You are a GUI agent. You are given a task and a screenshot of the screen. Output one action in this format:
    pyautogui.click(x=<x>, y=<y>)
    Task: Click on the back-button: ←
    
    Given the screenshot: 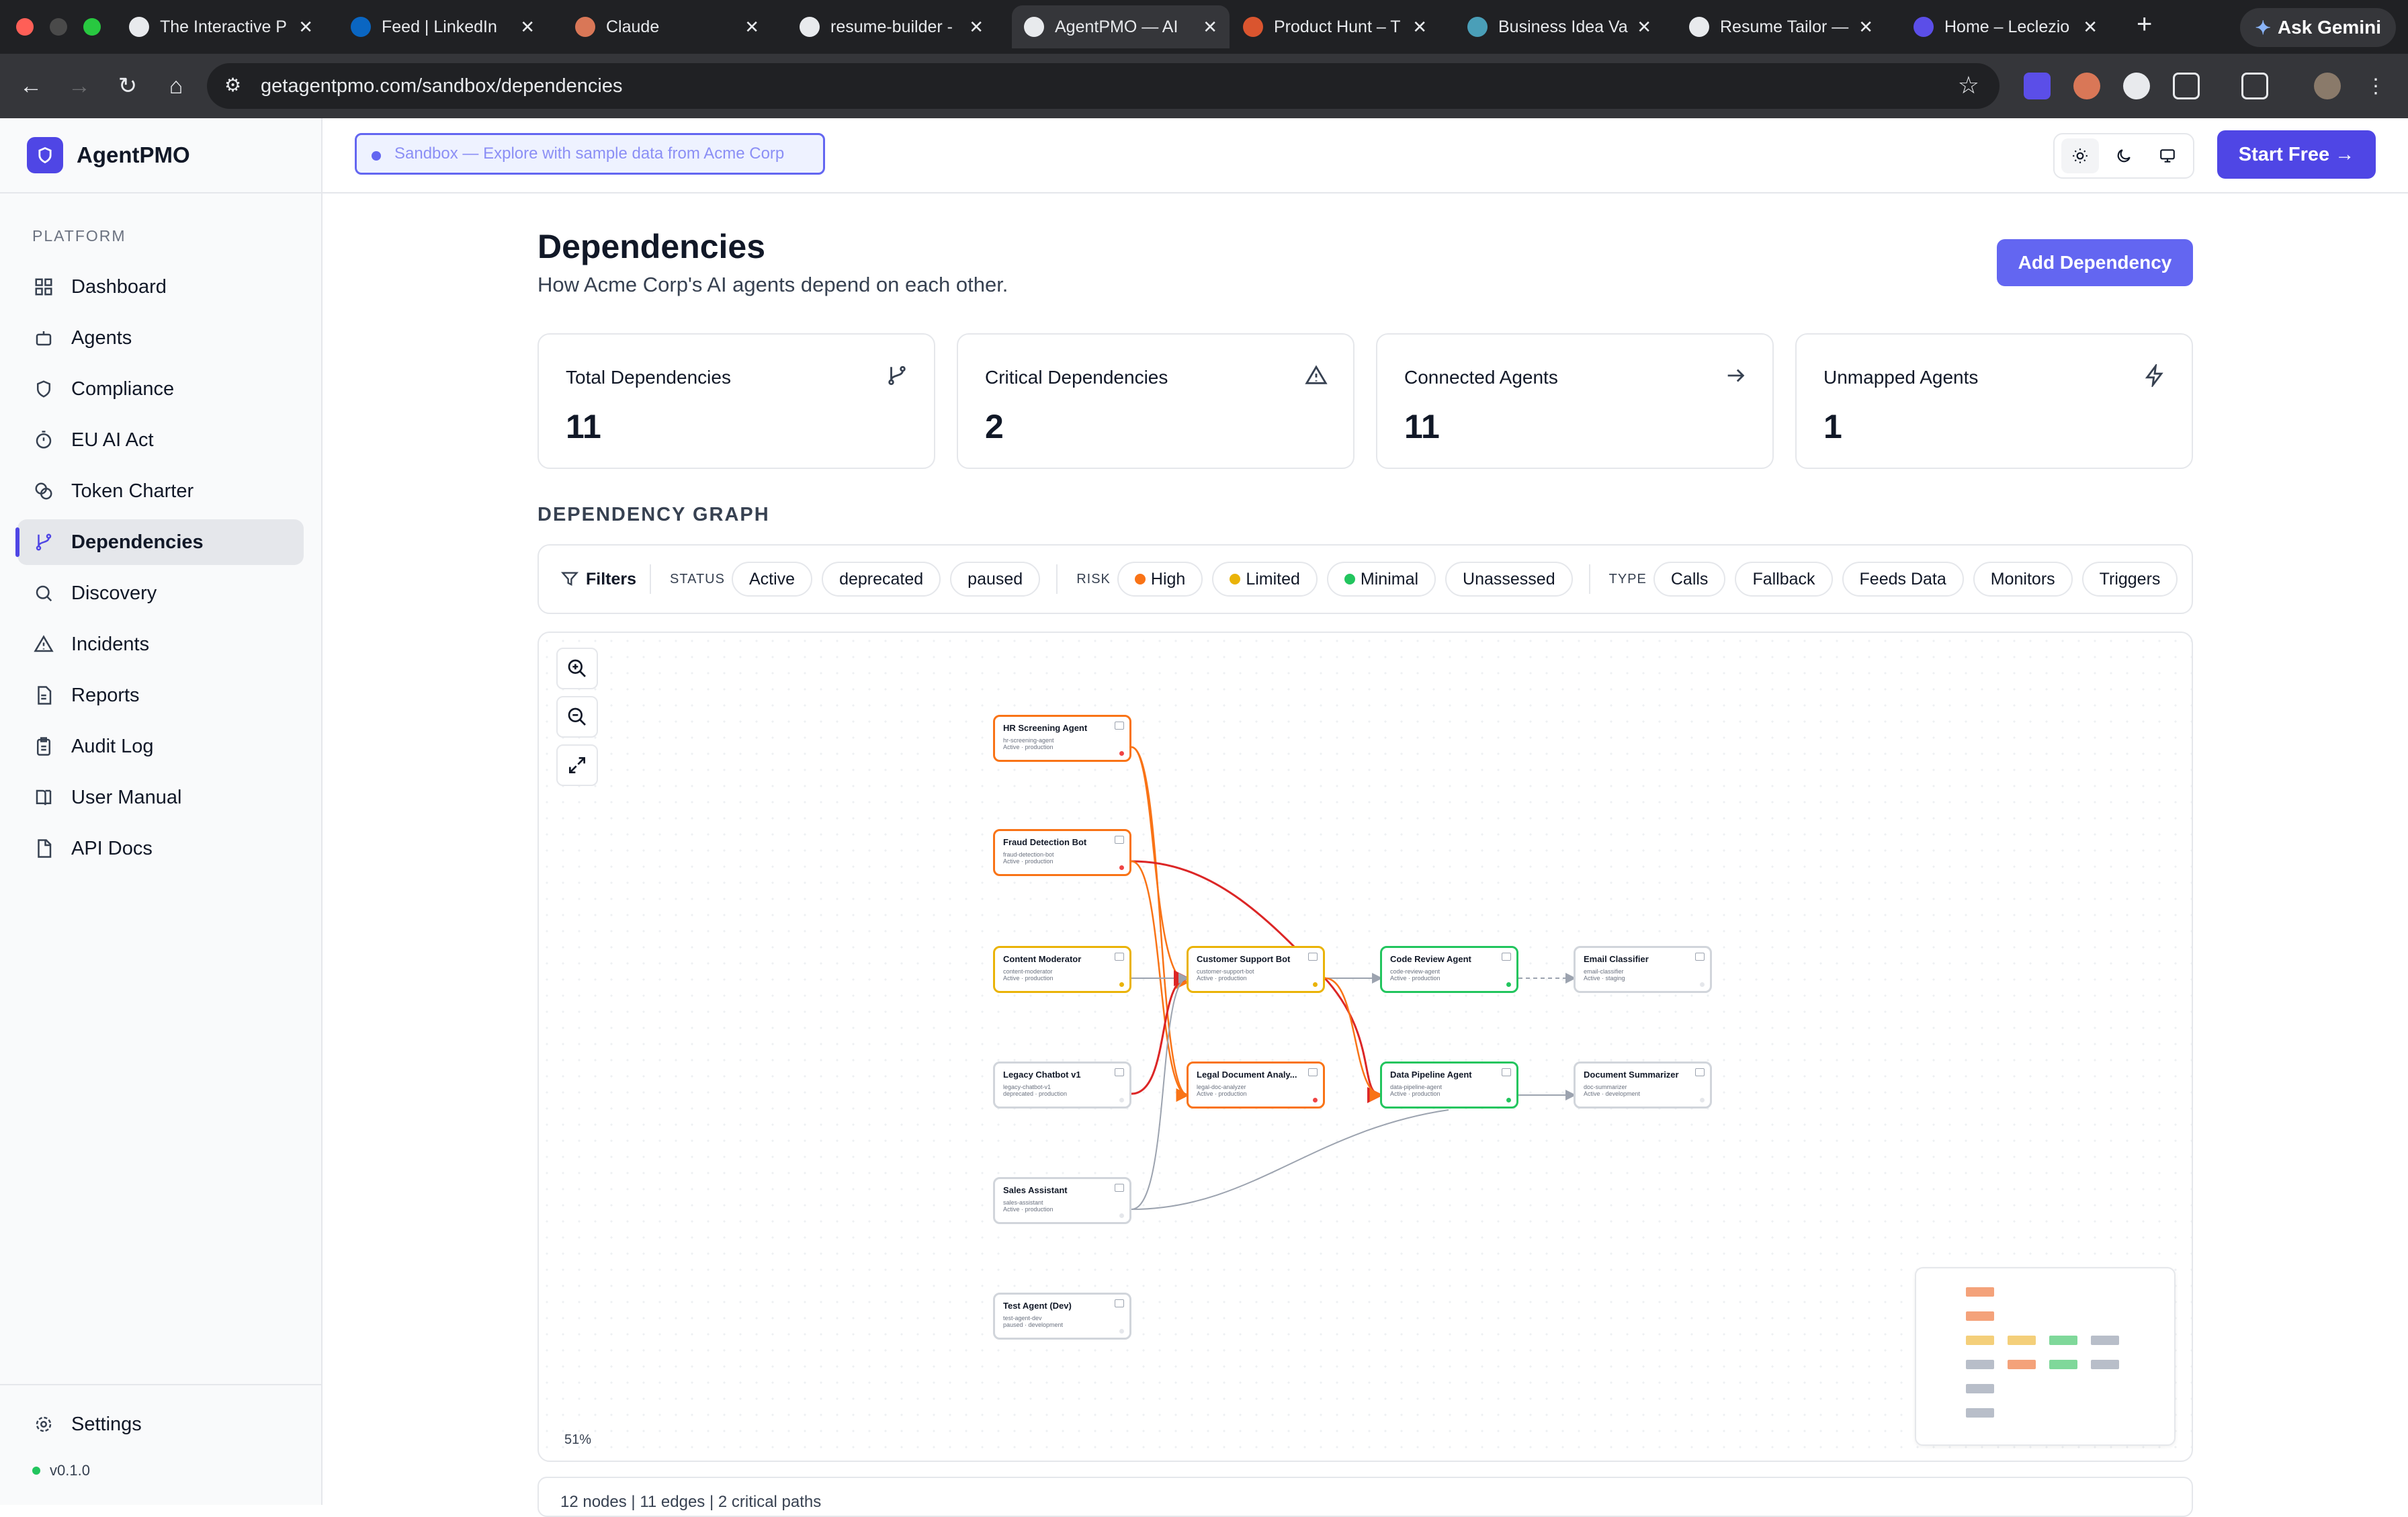 What is the action you would take?
    pyautogui.click(x=31, y=86)
    